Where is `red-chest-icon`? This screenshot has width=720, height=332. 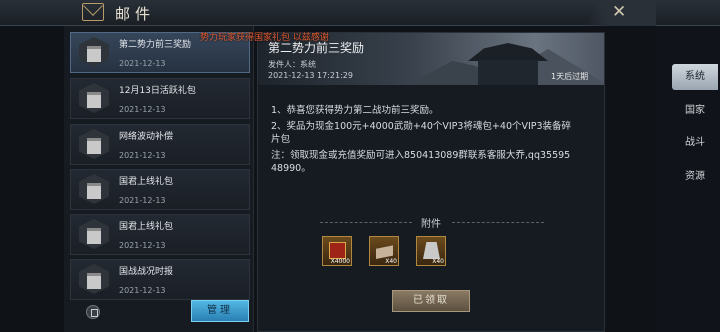
red-chest-icon is located at coordinates (337, 250).